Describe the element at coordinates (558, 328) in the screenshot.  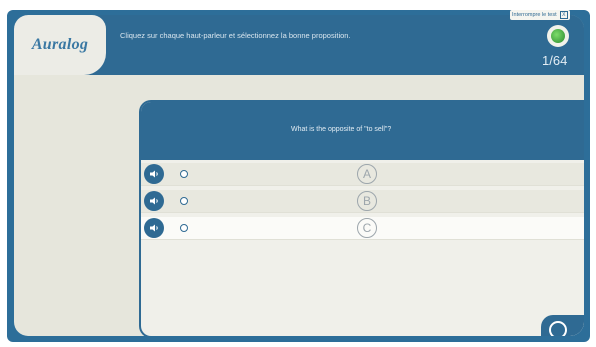
I see `next-circle-icon` at that location.